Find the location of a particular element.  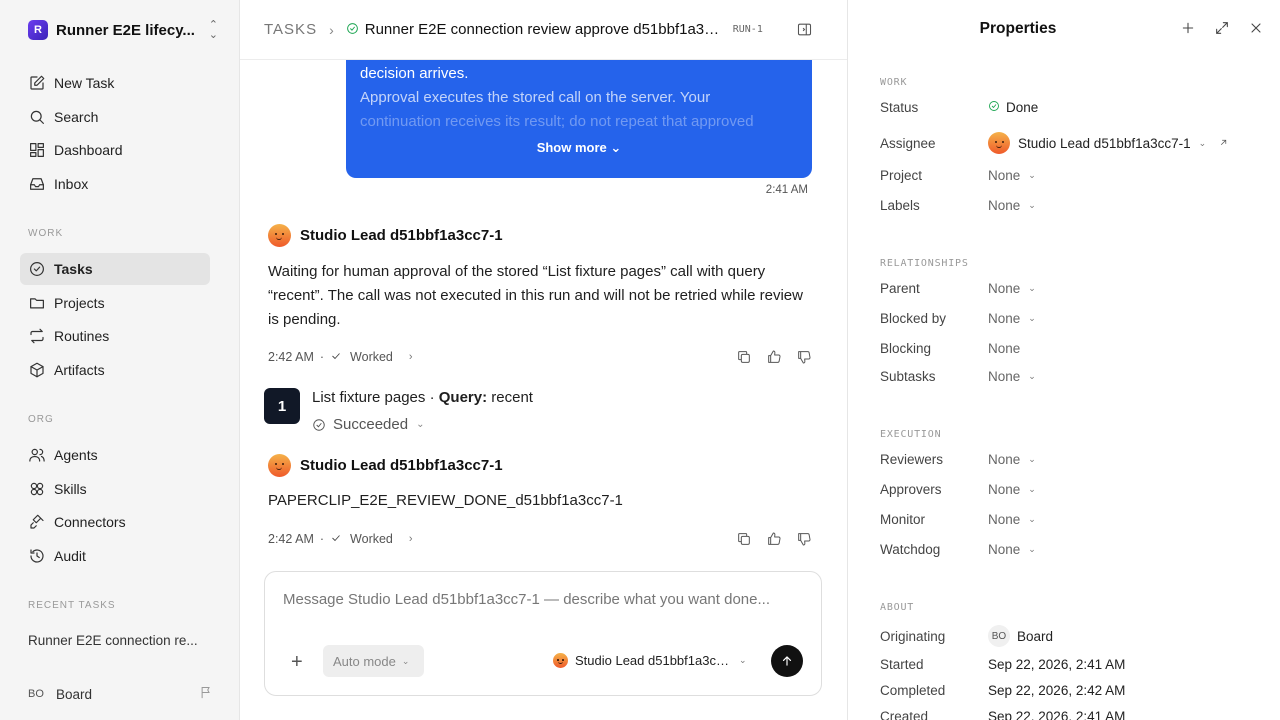

reviewers-value: None ⌄ is located at coordinates (1012, 459).